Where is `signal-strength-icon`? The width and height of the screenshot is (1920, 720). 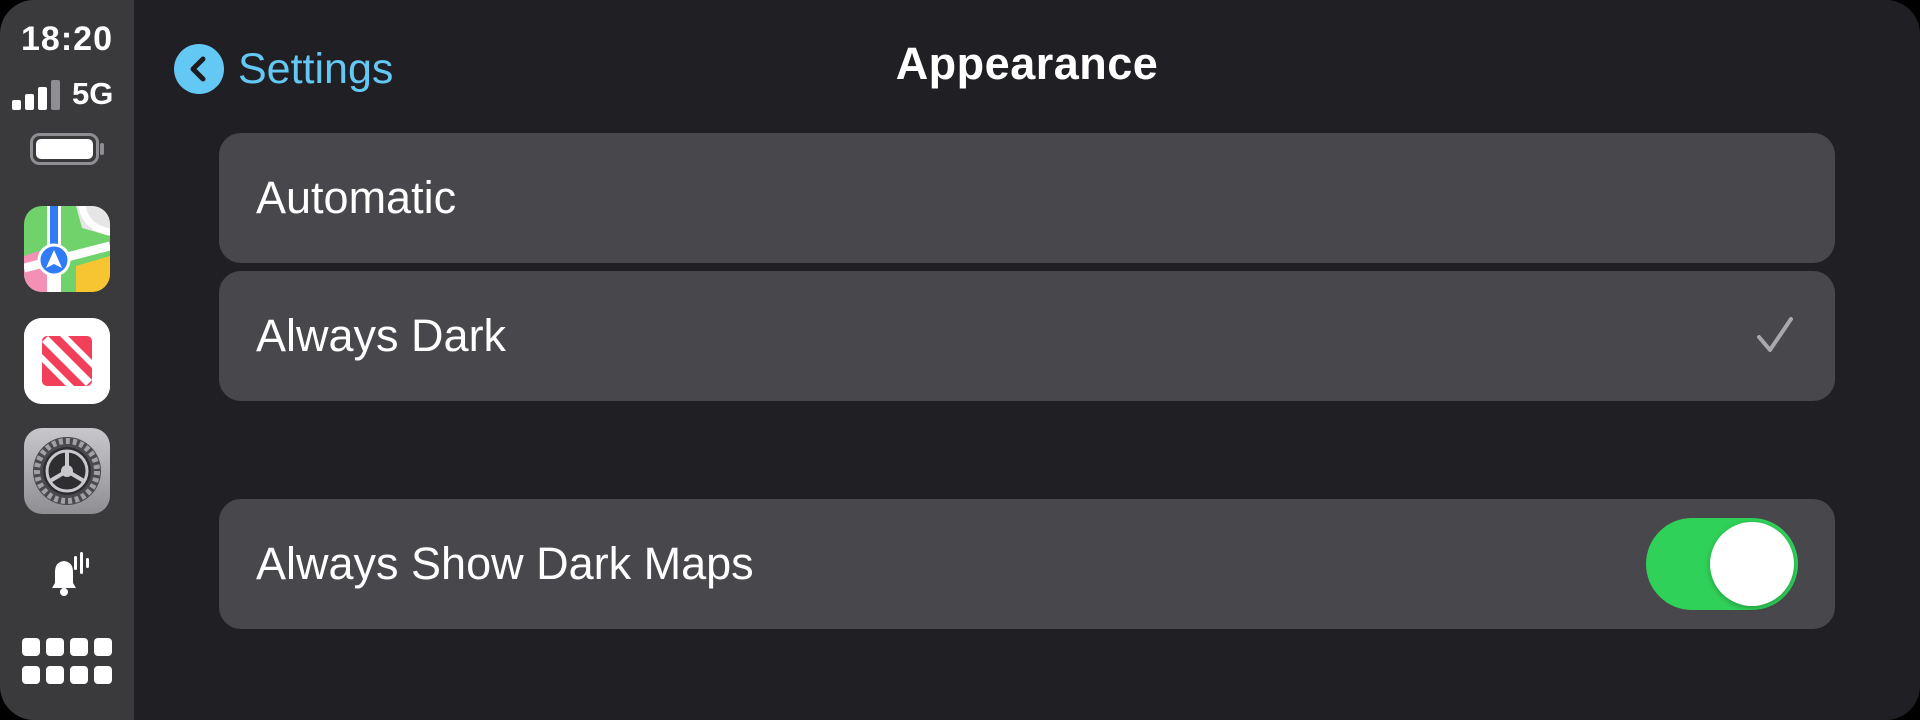 signal-strength-icon is located at coordinates (36, 95).